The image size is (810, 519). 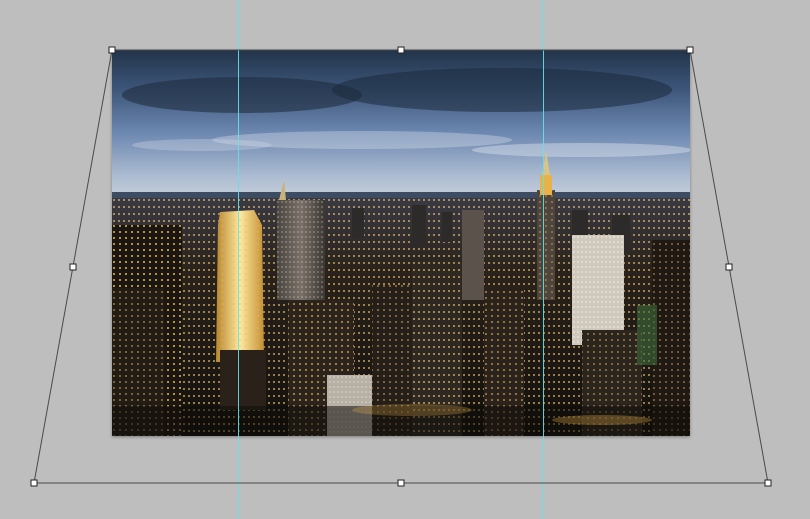 What do you see at coordinates (729, 267) in the screenshot?
I see `transform-handle-middle-right` at bounding box center [729, 267].